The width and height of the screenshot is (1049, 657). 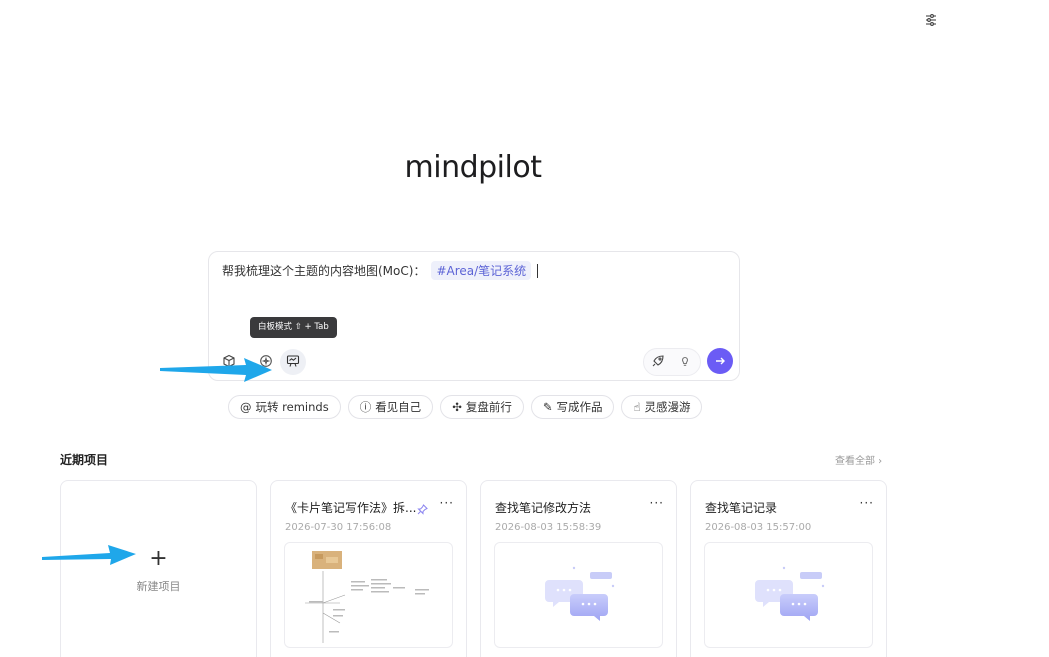 What do you see at coordinates (547, 407) in the screenshot?
I see `pen-icon: ✎` at bounding box center [547, 407].